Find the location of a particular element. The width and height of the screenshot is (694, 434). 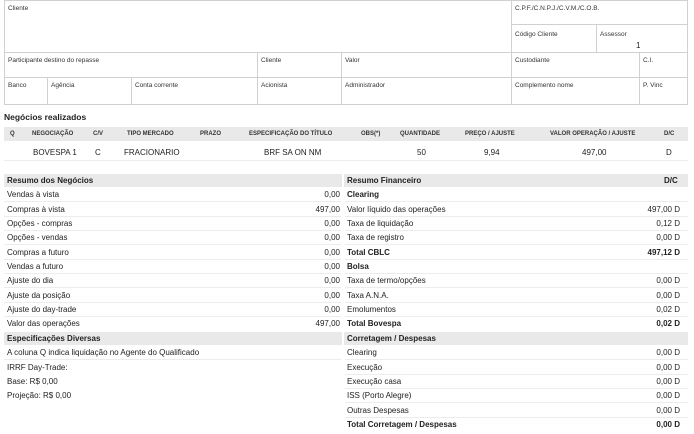

resumo-financeiro-title: Resumo Financeiro is located at coordinates (384, 180).